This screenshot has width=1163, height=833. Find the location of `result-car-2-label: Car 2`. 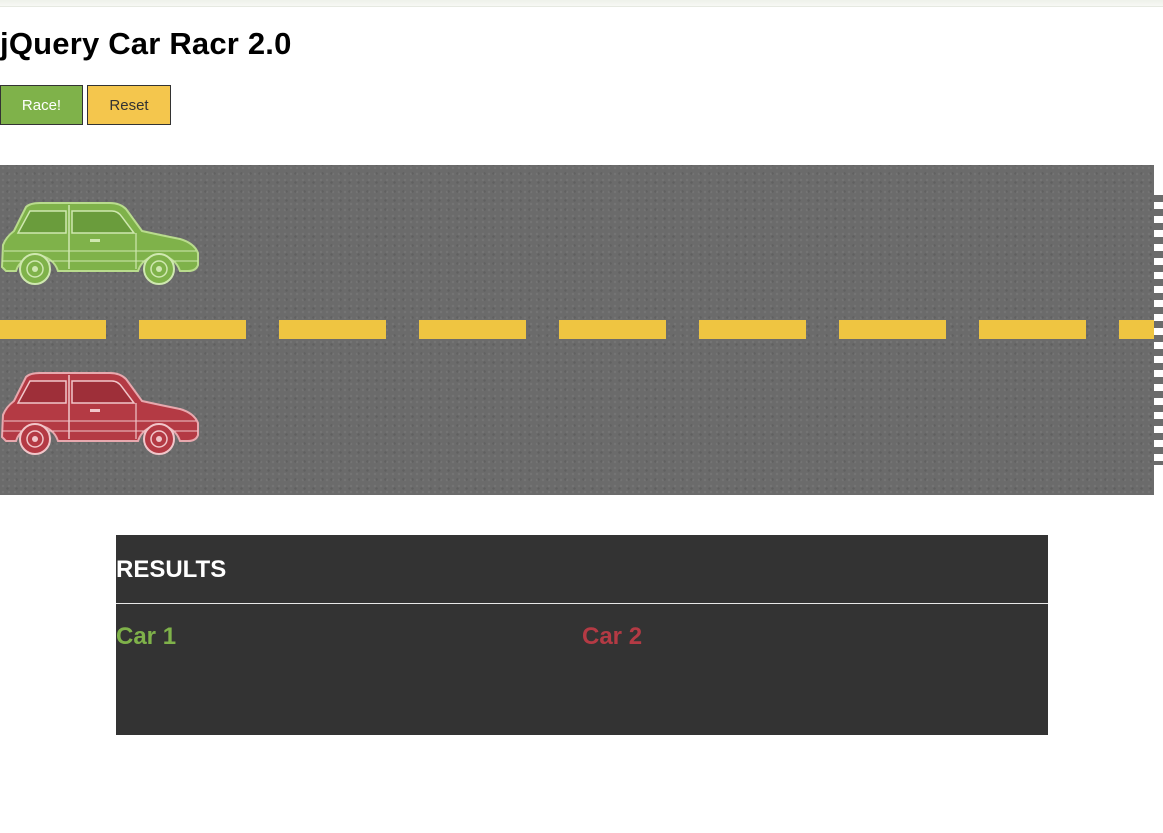

result-car-2-label: Car 2 is located at coordinates (612, 636).